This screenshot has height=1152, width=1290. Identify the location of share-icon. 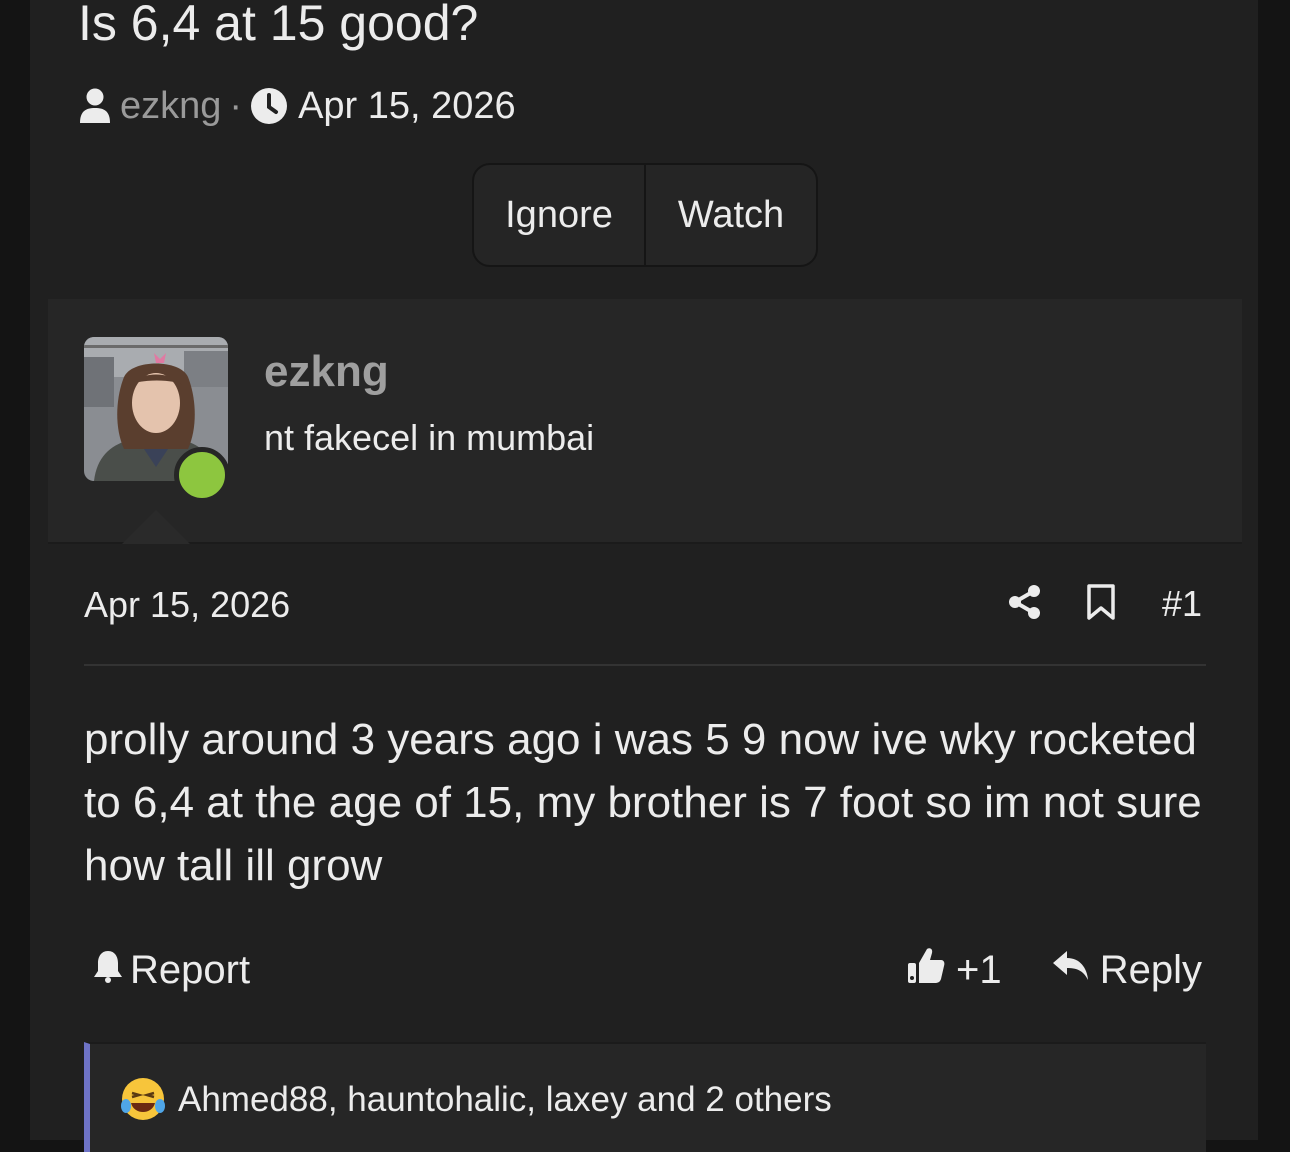
(1025, 604).